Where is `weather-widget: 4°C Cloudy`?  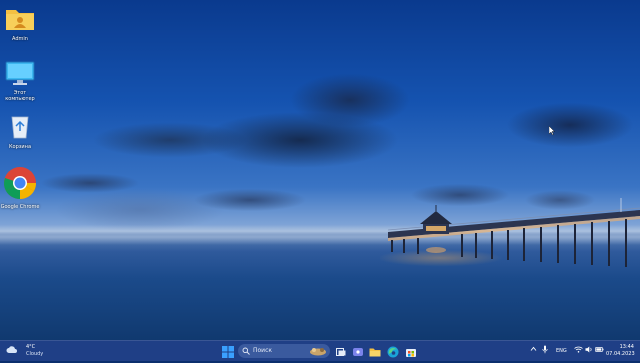
weather-widget: 4°C Cloudy is located at coordinates (31, 351).